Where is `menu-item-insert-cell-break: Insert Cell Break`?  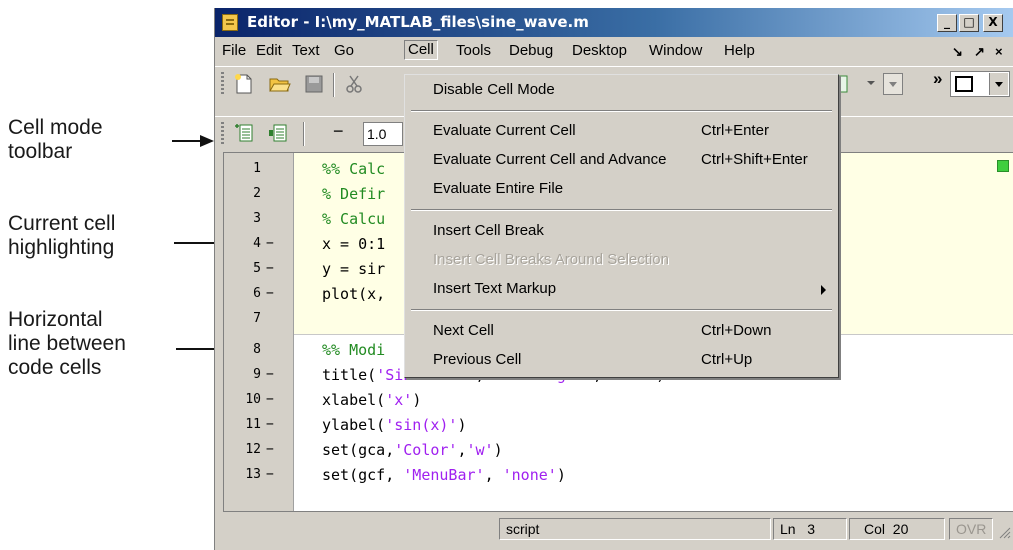
menu-item-insert-cell-break: Insert Cell Break is located at coordinates (621, 231).